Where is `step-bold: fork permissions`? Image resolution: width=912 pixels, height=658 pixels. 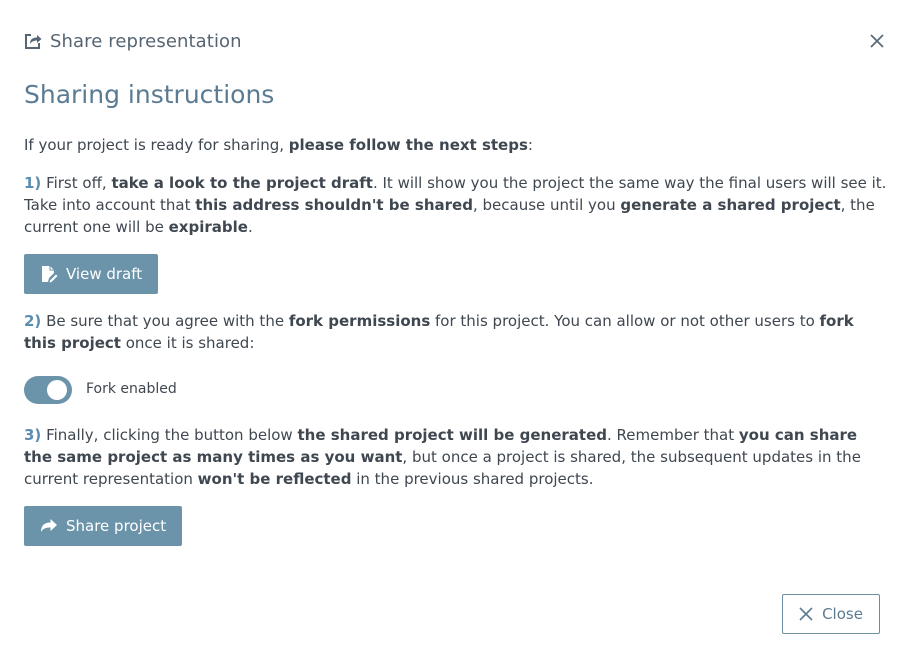
step-bold: fork permissions is located at coordinates (359, 321).